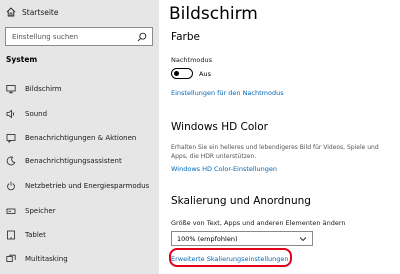 The height and width of the screenshot is (274, 400). I want to click on sidebar-item-label: Multitasking, so click(46, 258).